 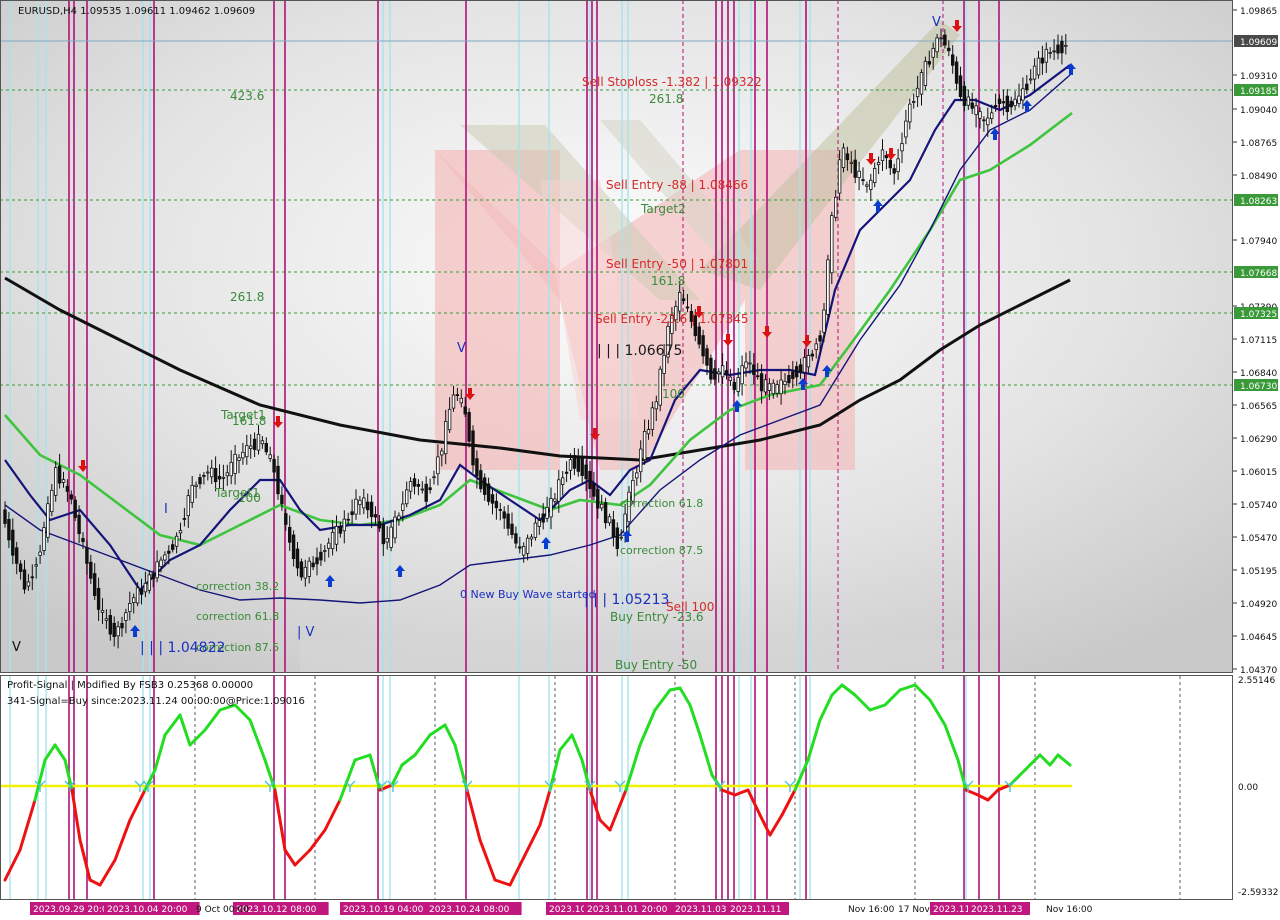 I want to click on price-tick-label: 1.08765, so click(x=1258, y=144).